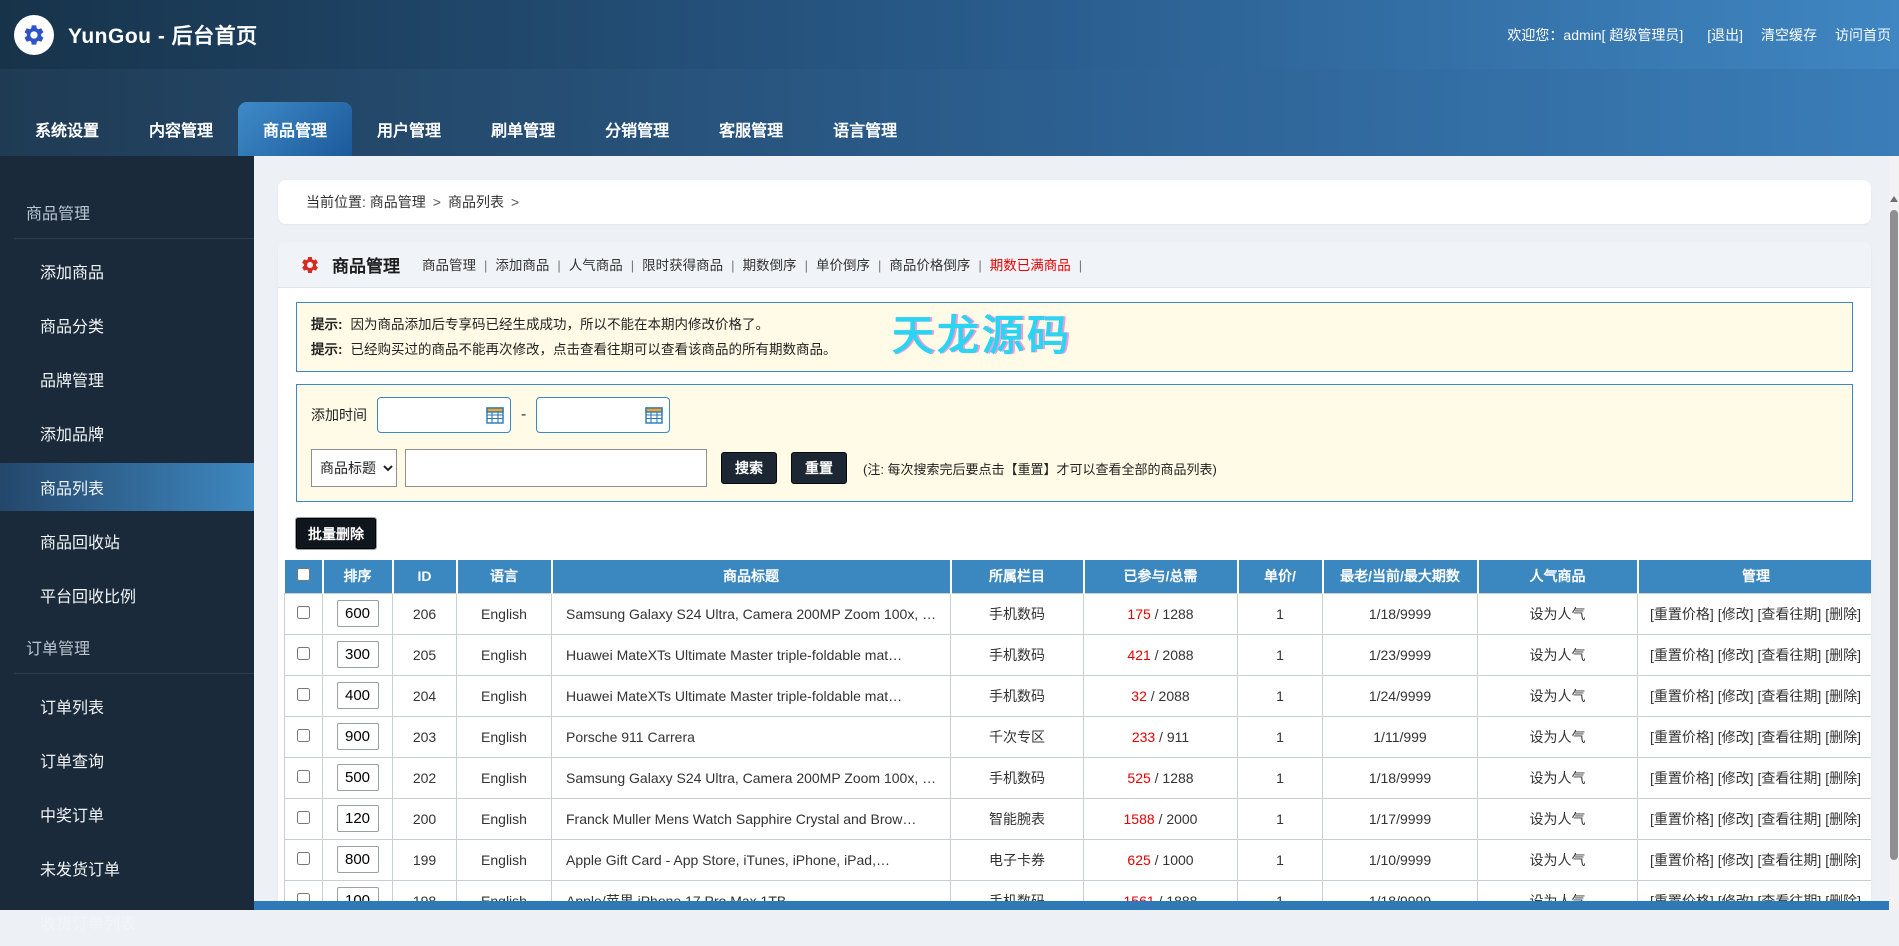 Image resolution: width=1899 pixels, height=946 pixels. Describe the element at coordinates (865, 129) in the screenshot. I see `nav-tab: 语言管理` at that location.